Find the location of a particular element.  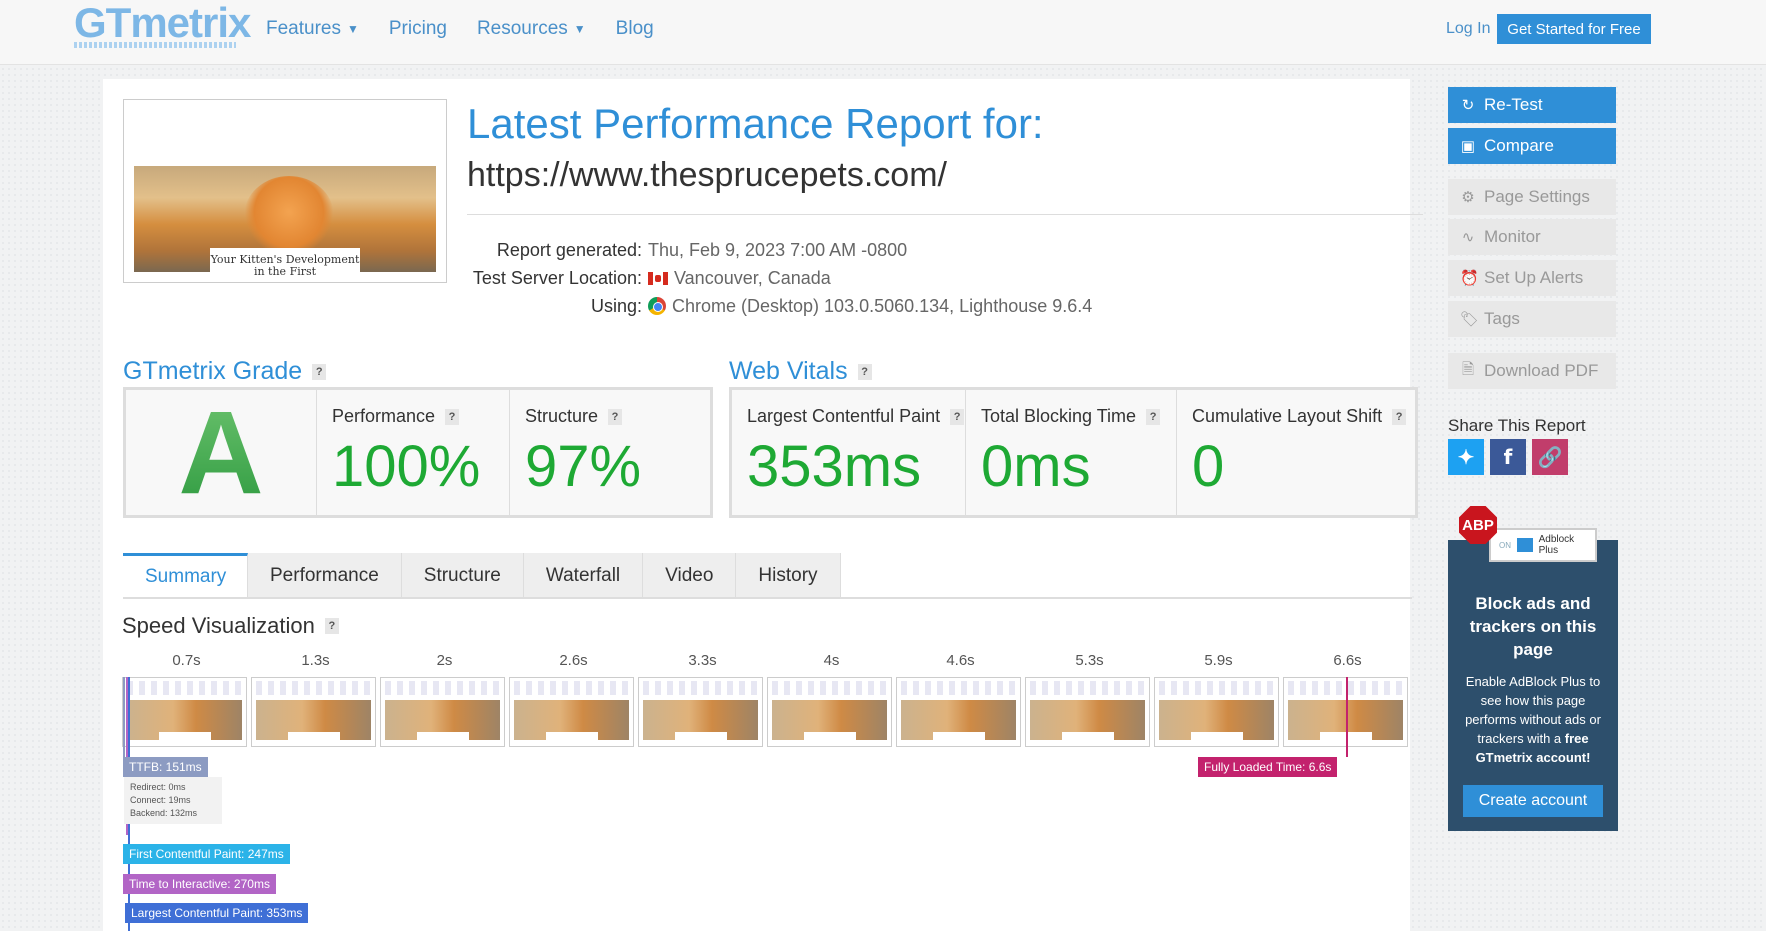

compare-icon: ▣ is located at coordinates (1468, 146).